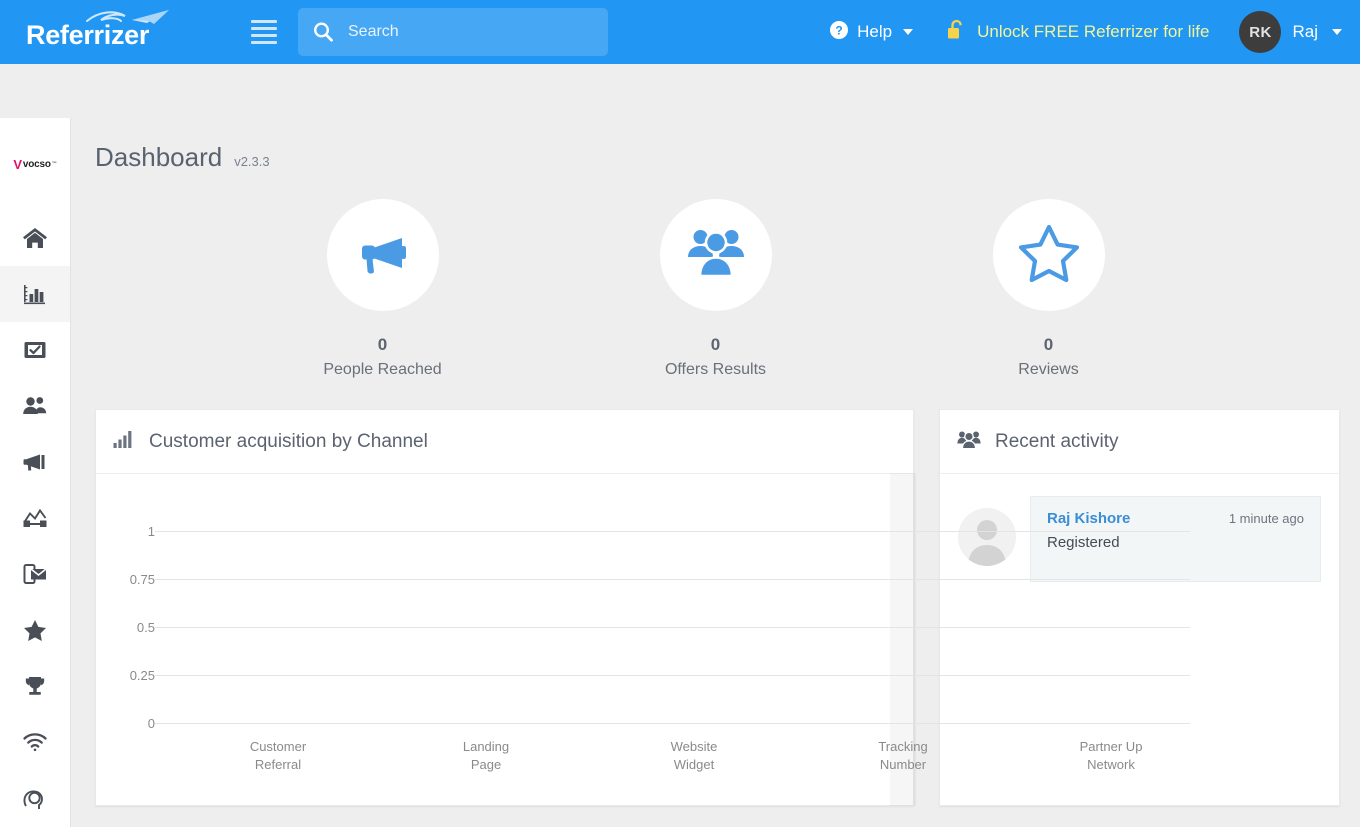 Image resolution: width=1360 pixels, height=827 pixels. What do you see at coordinates (1305, 31) in the screenshot?
I see `user-name: Raj` at bounding box center [1305, 31].